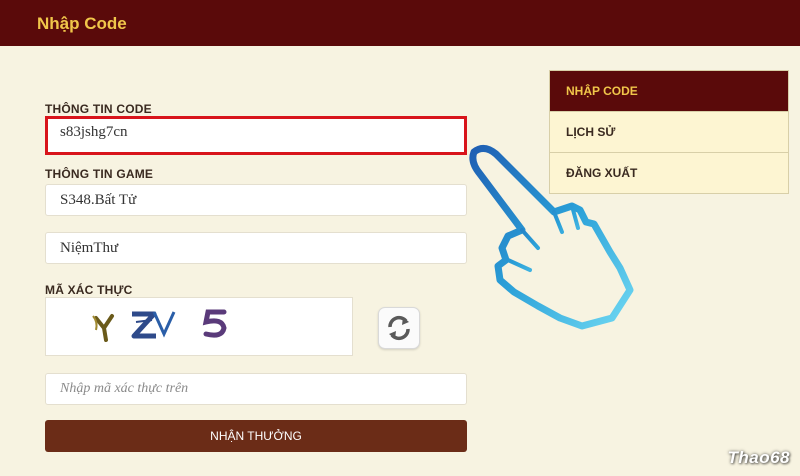 The width and height of the screenshot is (800, 476). I want to click on code-input: s83jshg7cn, so click(256, 135).